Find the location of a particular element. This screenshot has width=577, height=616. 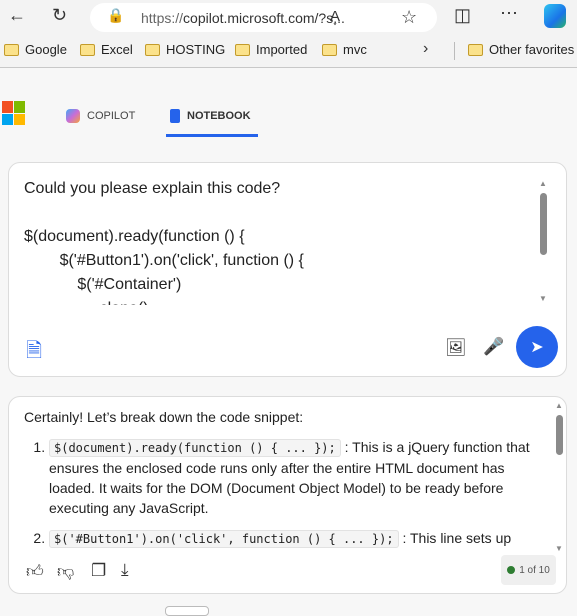

lock-icon: 🔒 is located at coordinates (115, 15).